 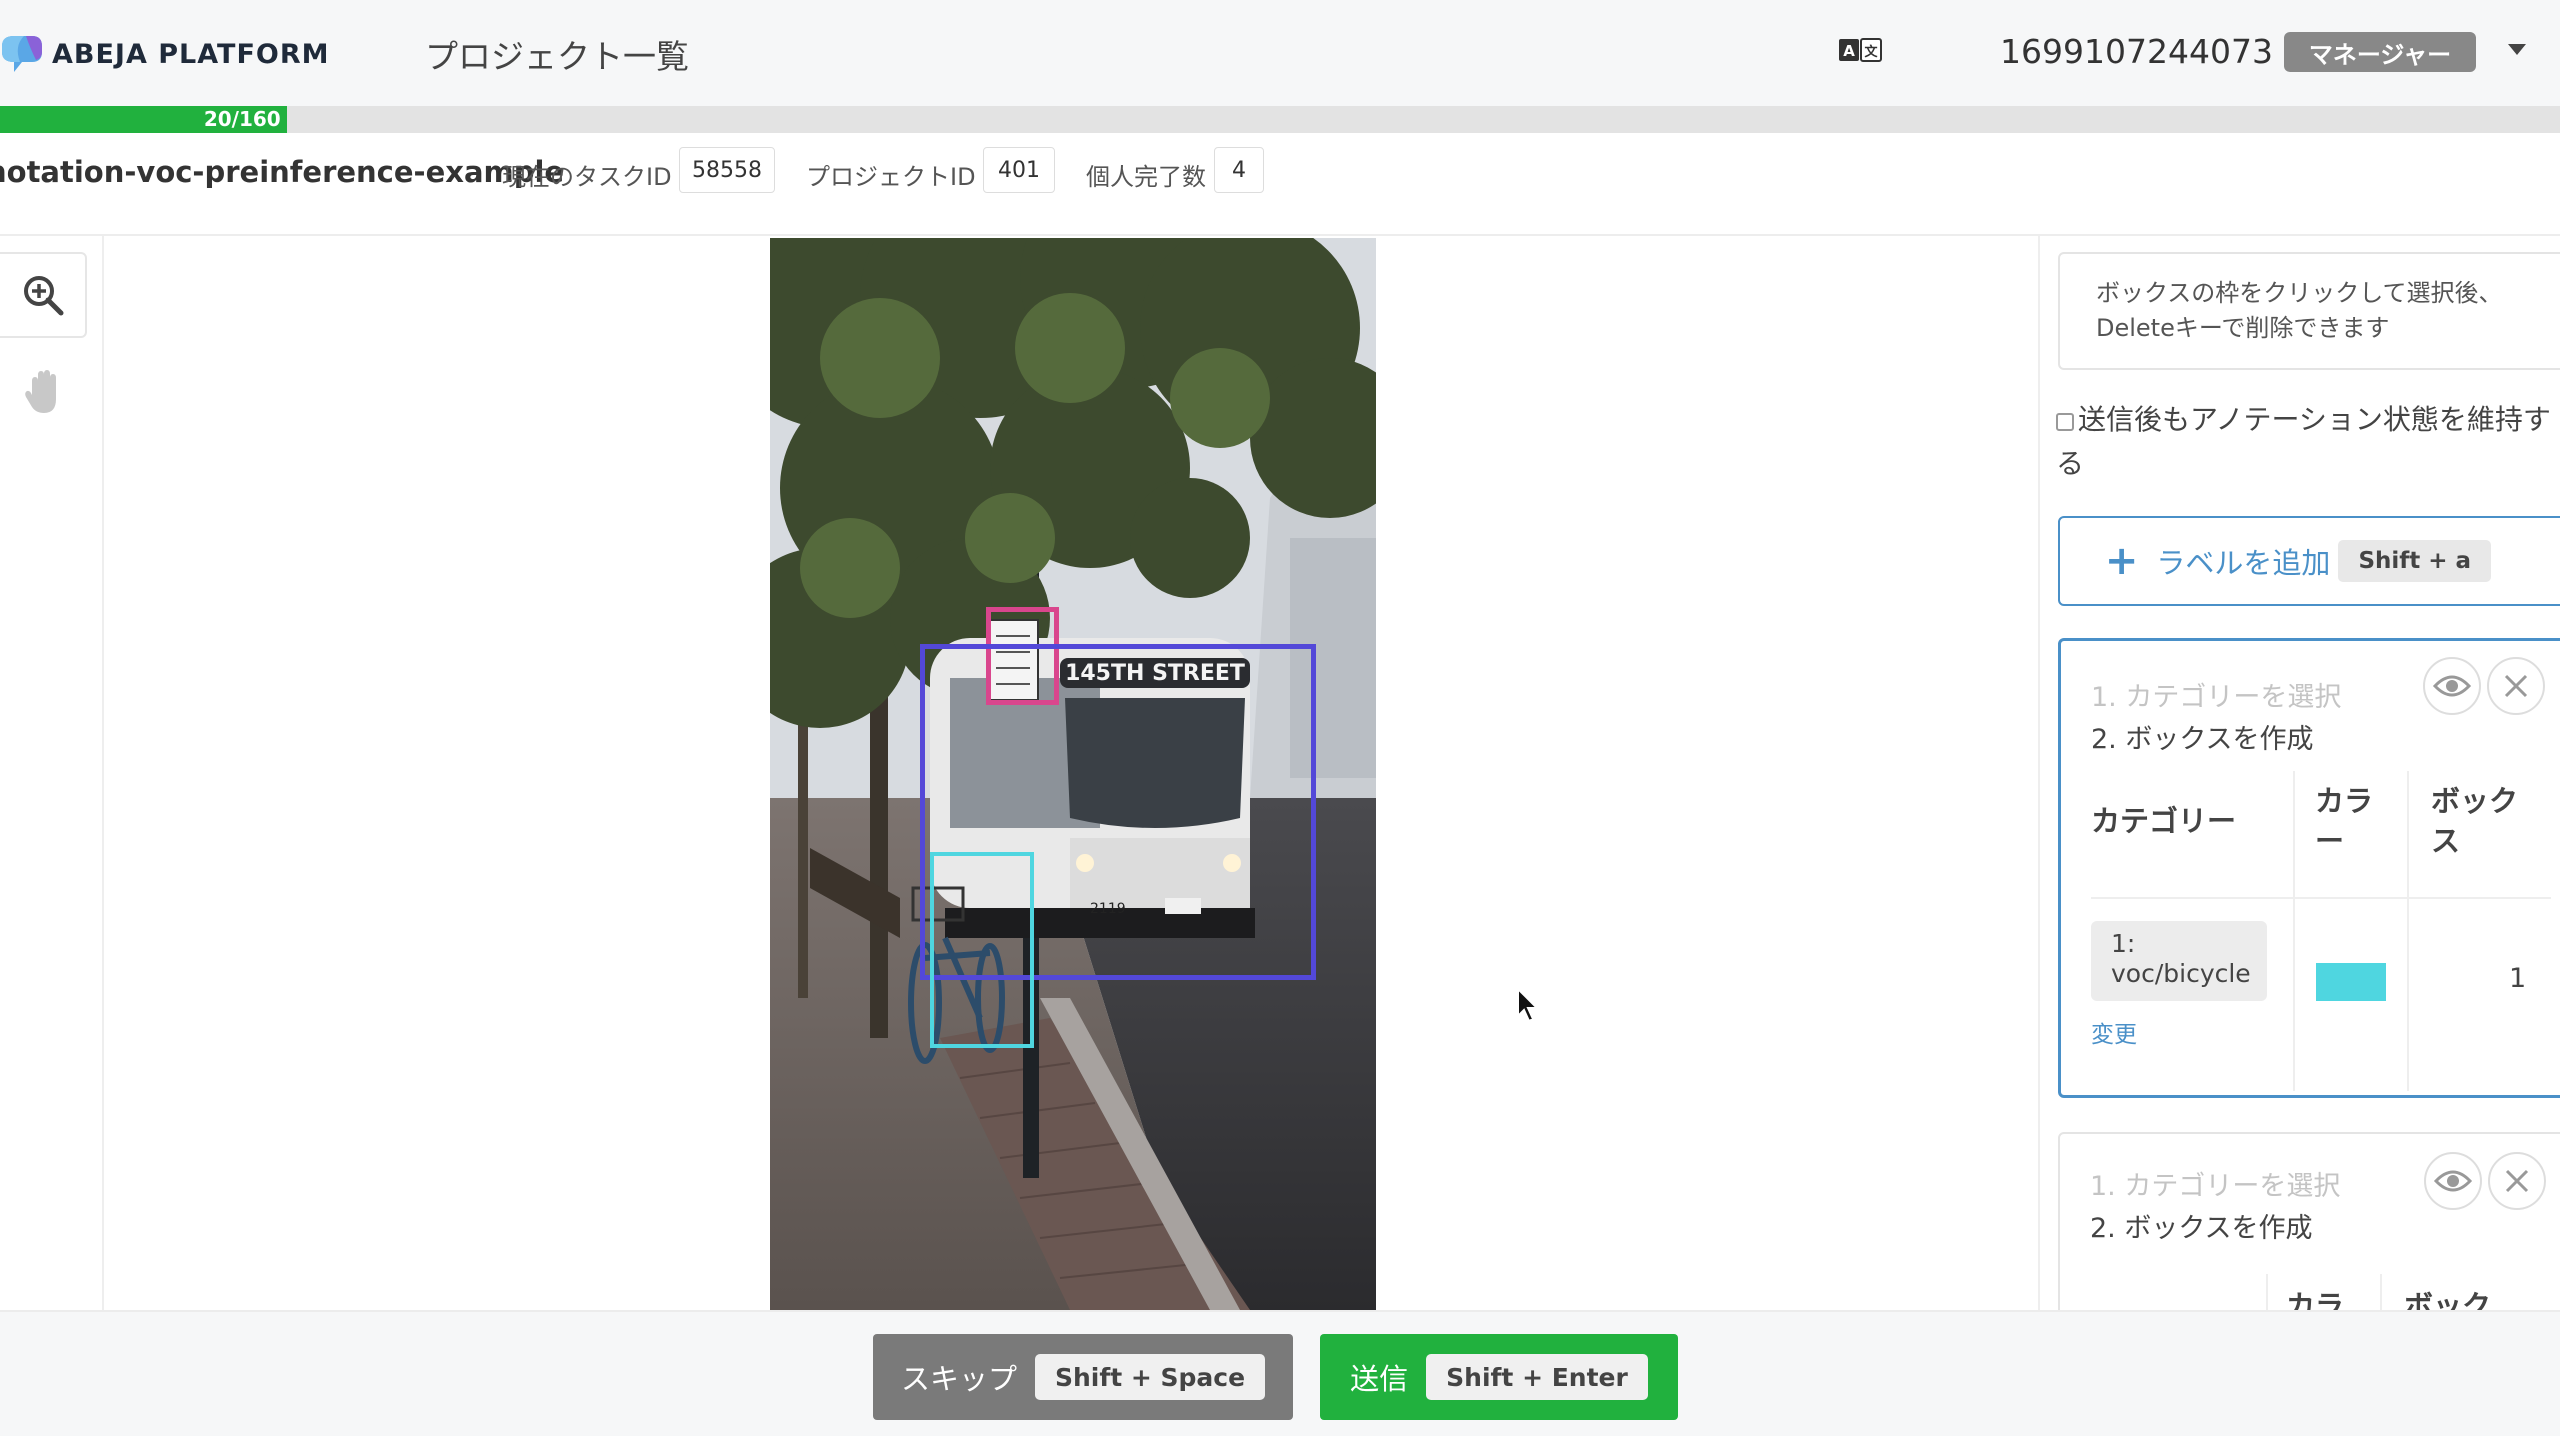 What do you see at coordinates (2114, 1032) in the screenshot?
I see `change-category-link: 変更` at bounding box center [2114, 1032].